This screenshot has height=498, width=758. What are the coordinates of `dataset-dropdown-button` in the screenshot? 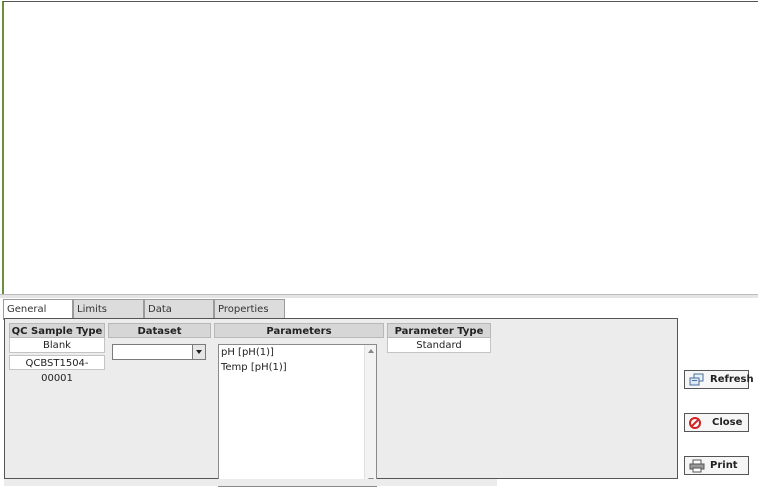 It's located at (198, 352).